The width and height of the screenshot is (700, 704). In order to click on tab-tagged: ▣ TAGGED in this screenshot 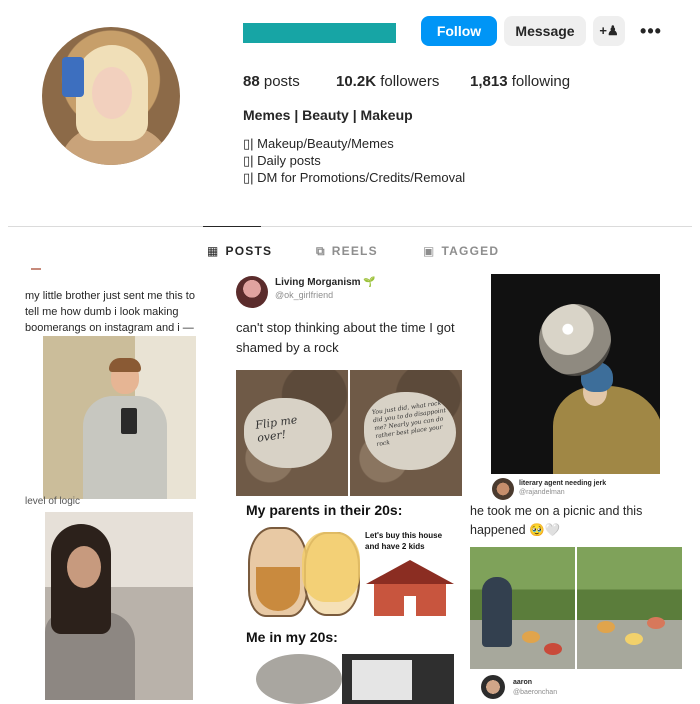, I will do `click(461, 251)`.